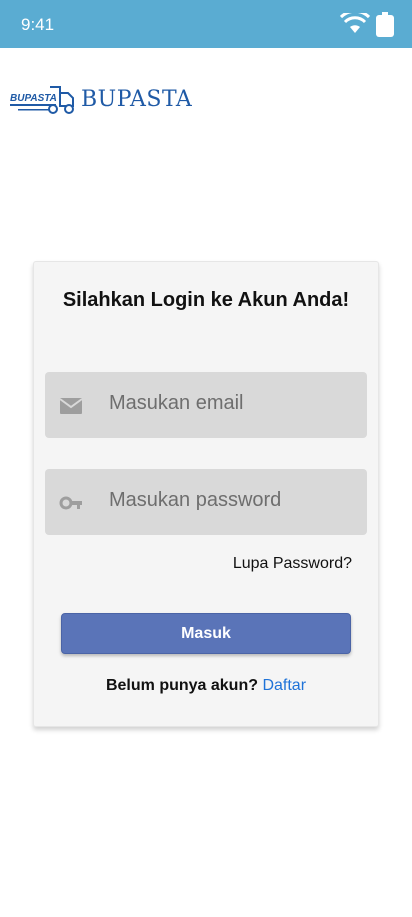 The width and height of the screenshot is (412, 917). I want to click on email-field: Masukan email, so click(206, 405).